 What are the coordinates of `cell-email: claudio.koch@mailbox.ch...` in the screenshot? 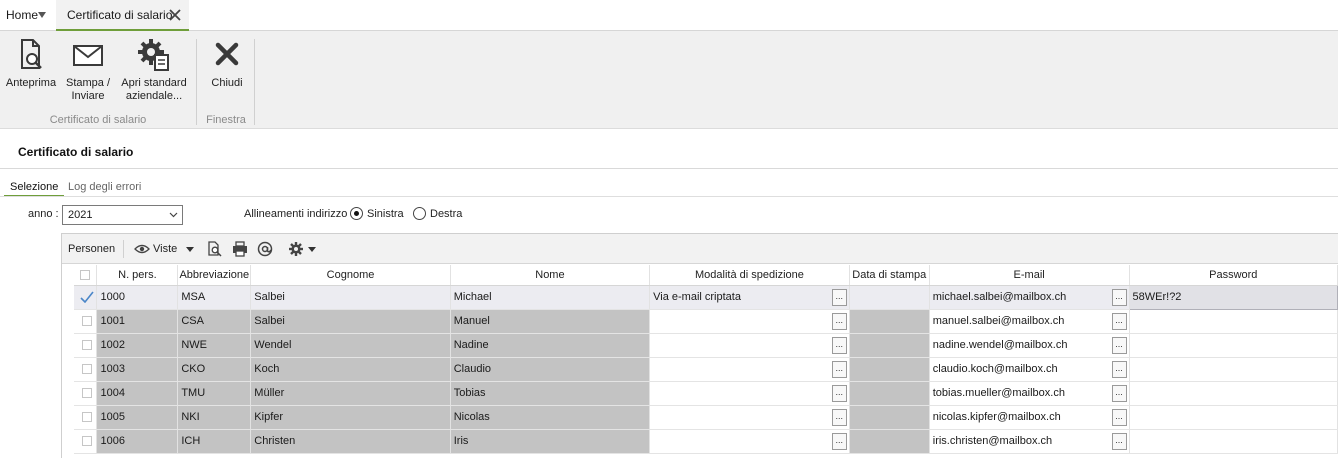 It's located at (1029, 369).